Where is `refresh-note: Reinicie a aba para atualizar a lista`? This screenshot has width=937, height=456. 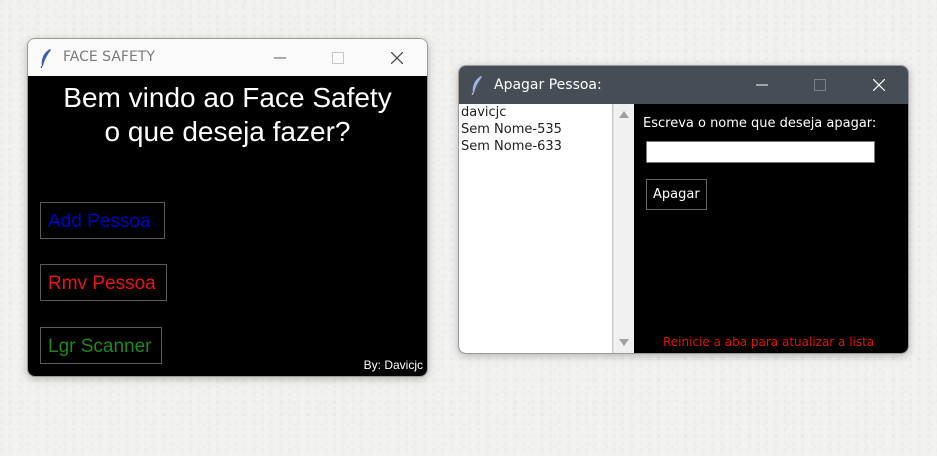
refresh-note: Reinicie a aba para atualizar a lista is located at coordinates (769, 342).